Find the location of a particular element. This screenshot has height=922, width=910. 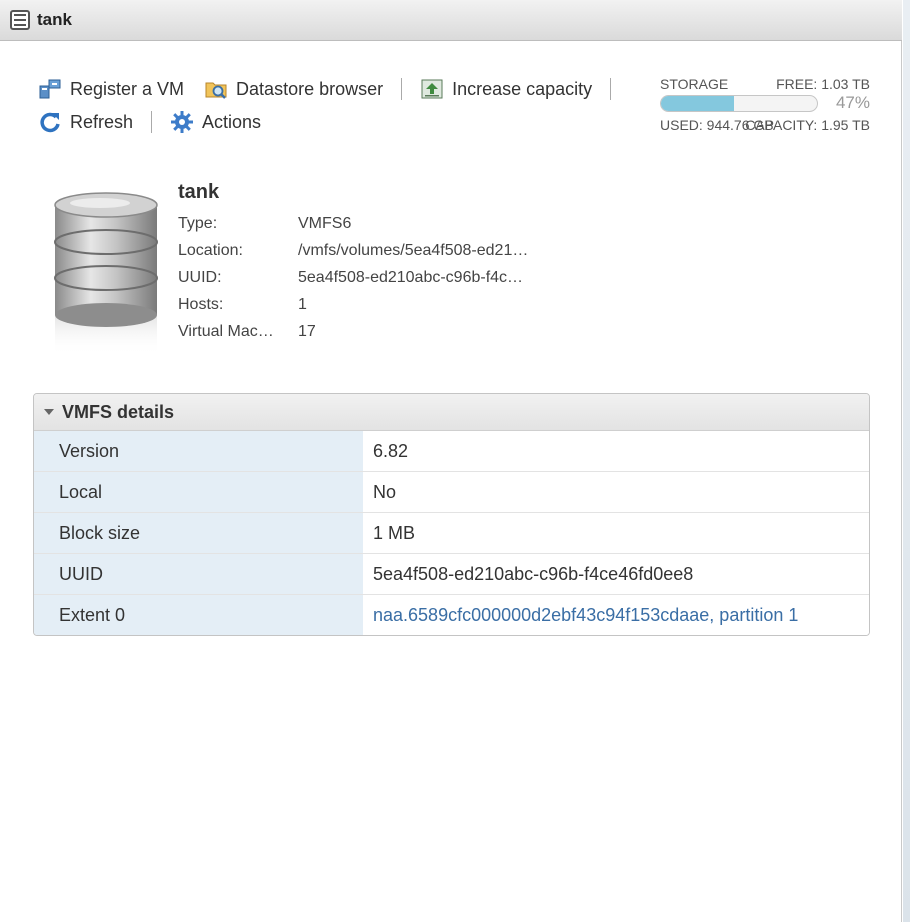

datastore-icon is located at coordinates (20, 20).